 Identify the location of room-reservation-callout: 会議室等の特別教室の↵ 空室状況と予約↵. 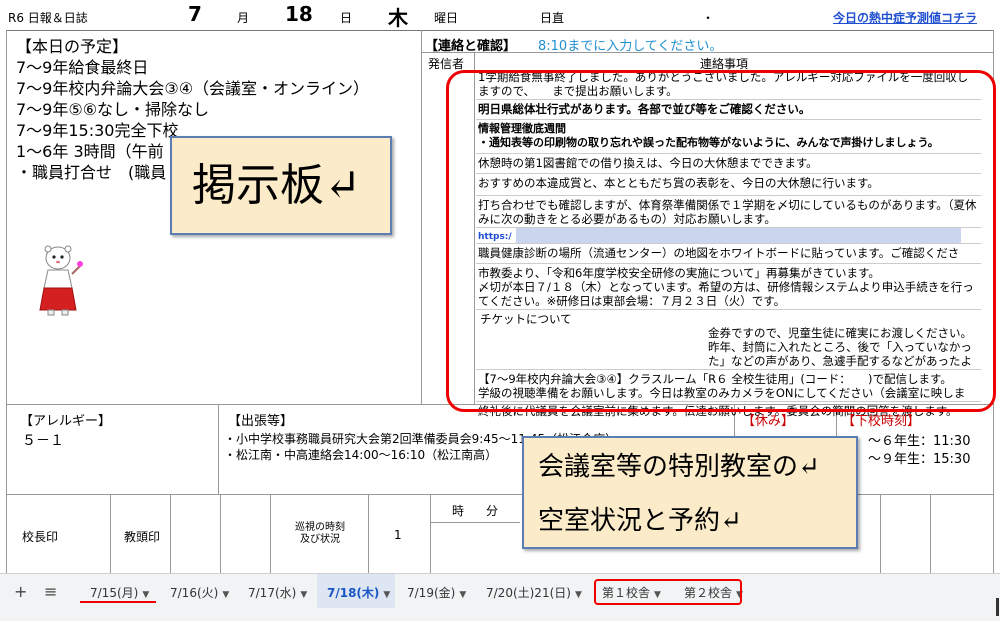
(690, 492).